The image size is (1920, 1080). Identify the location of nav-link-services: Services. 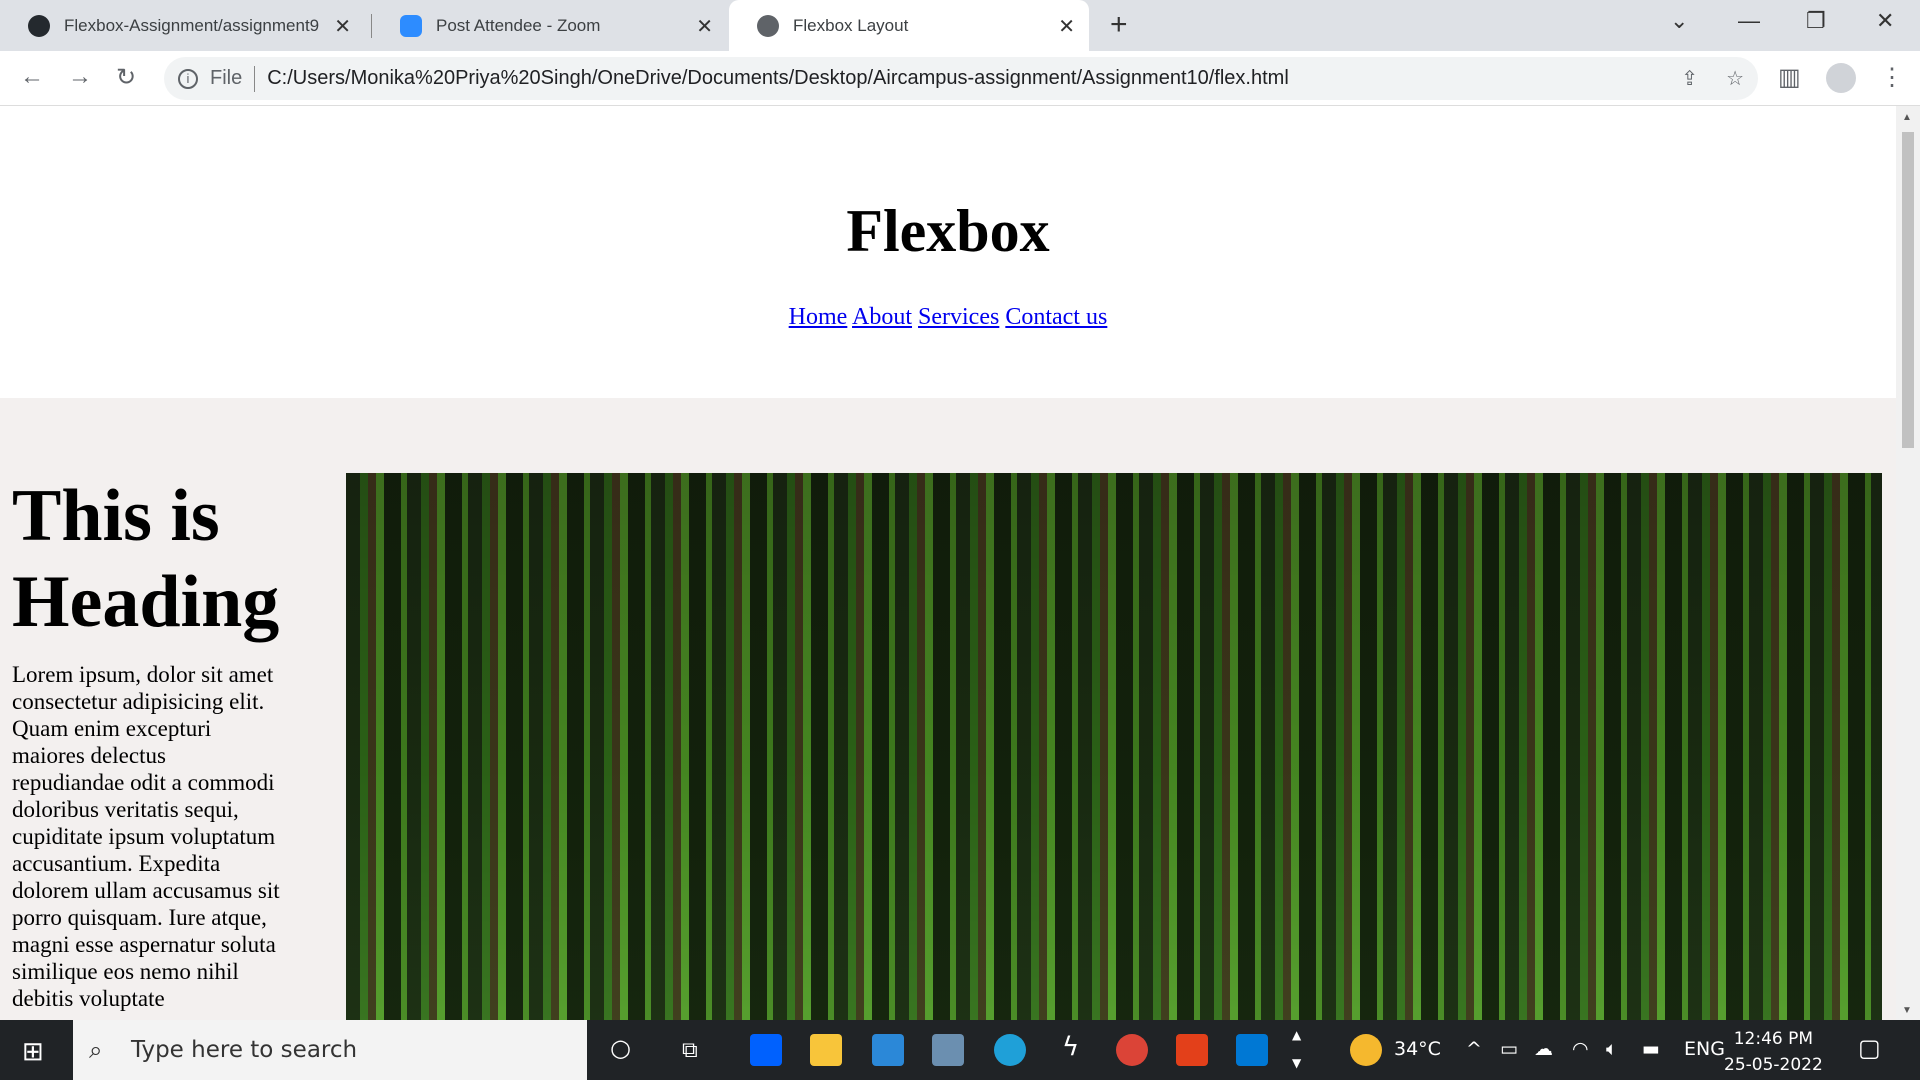
(958, 317).